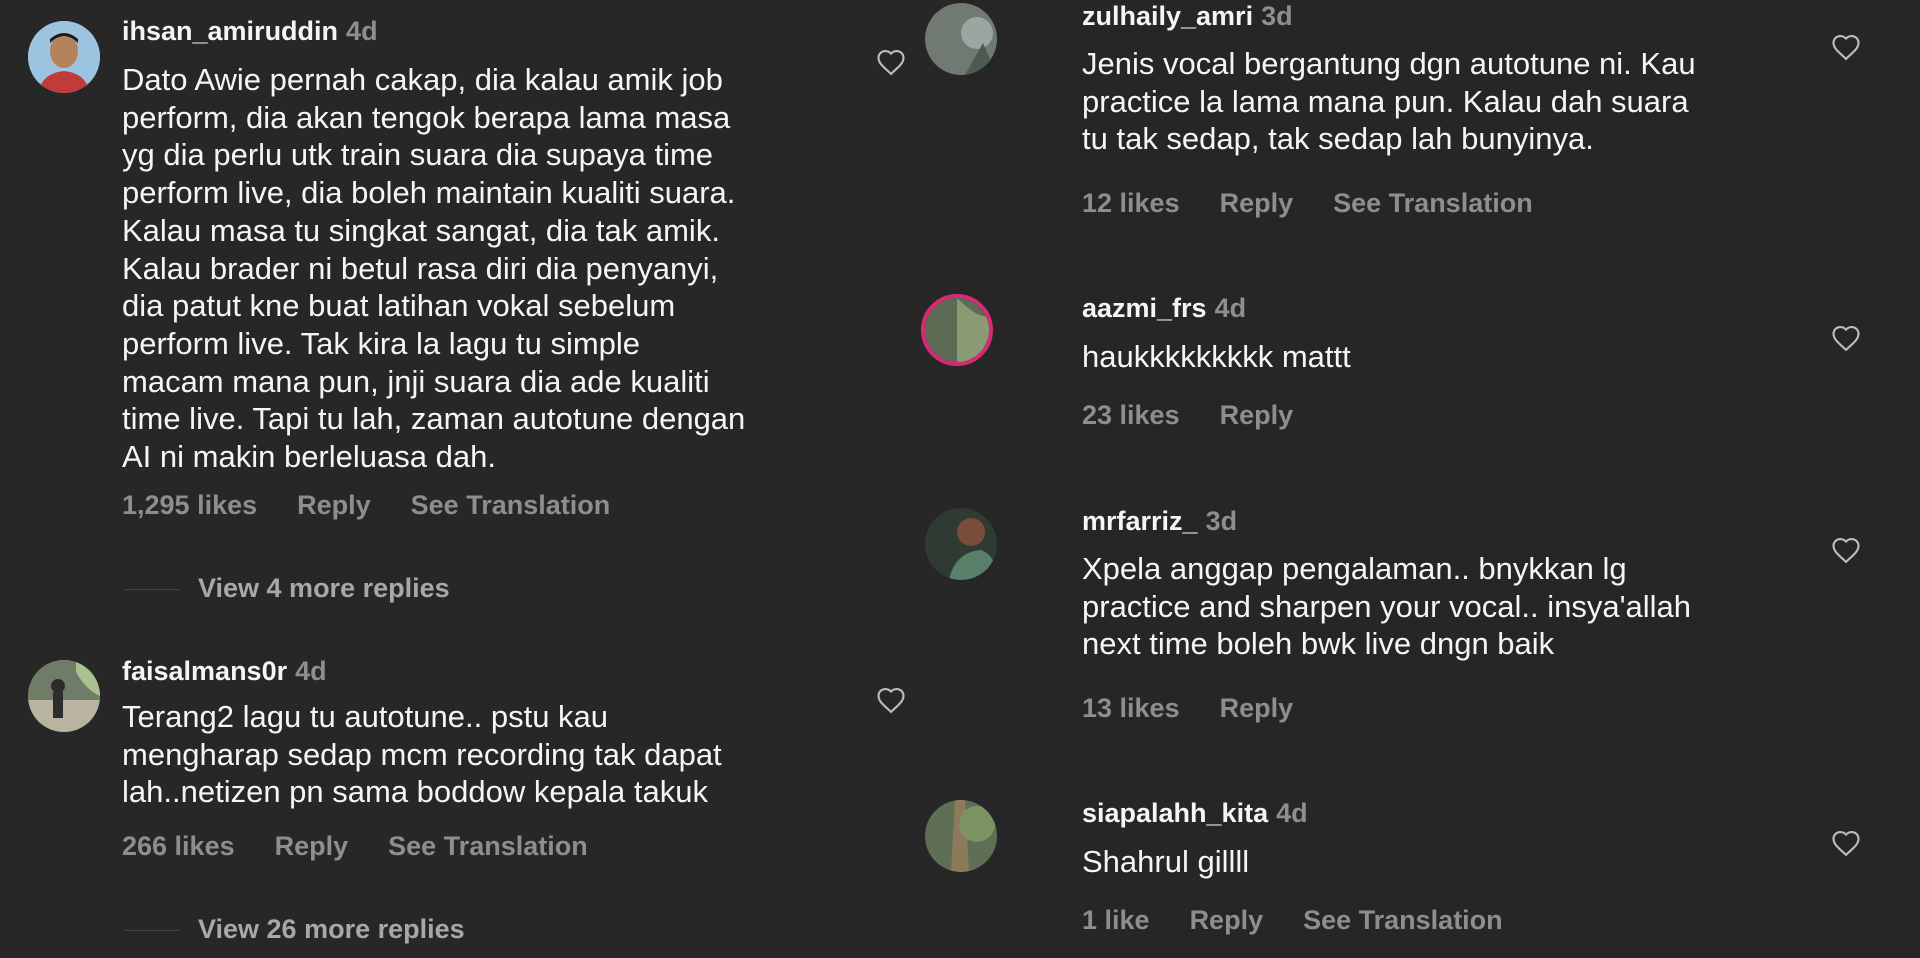  Describe the element at coordinates (1131, 708) in the screenshot. I see `likes-count: 13 likes` at that location.